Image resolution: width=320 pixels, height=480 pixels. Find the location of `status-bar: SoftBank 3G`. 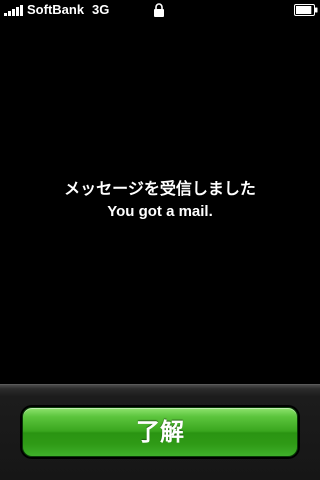

status-bar: SoftBank 3G is located at coordinates (160, 10).